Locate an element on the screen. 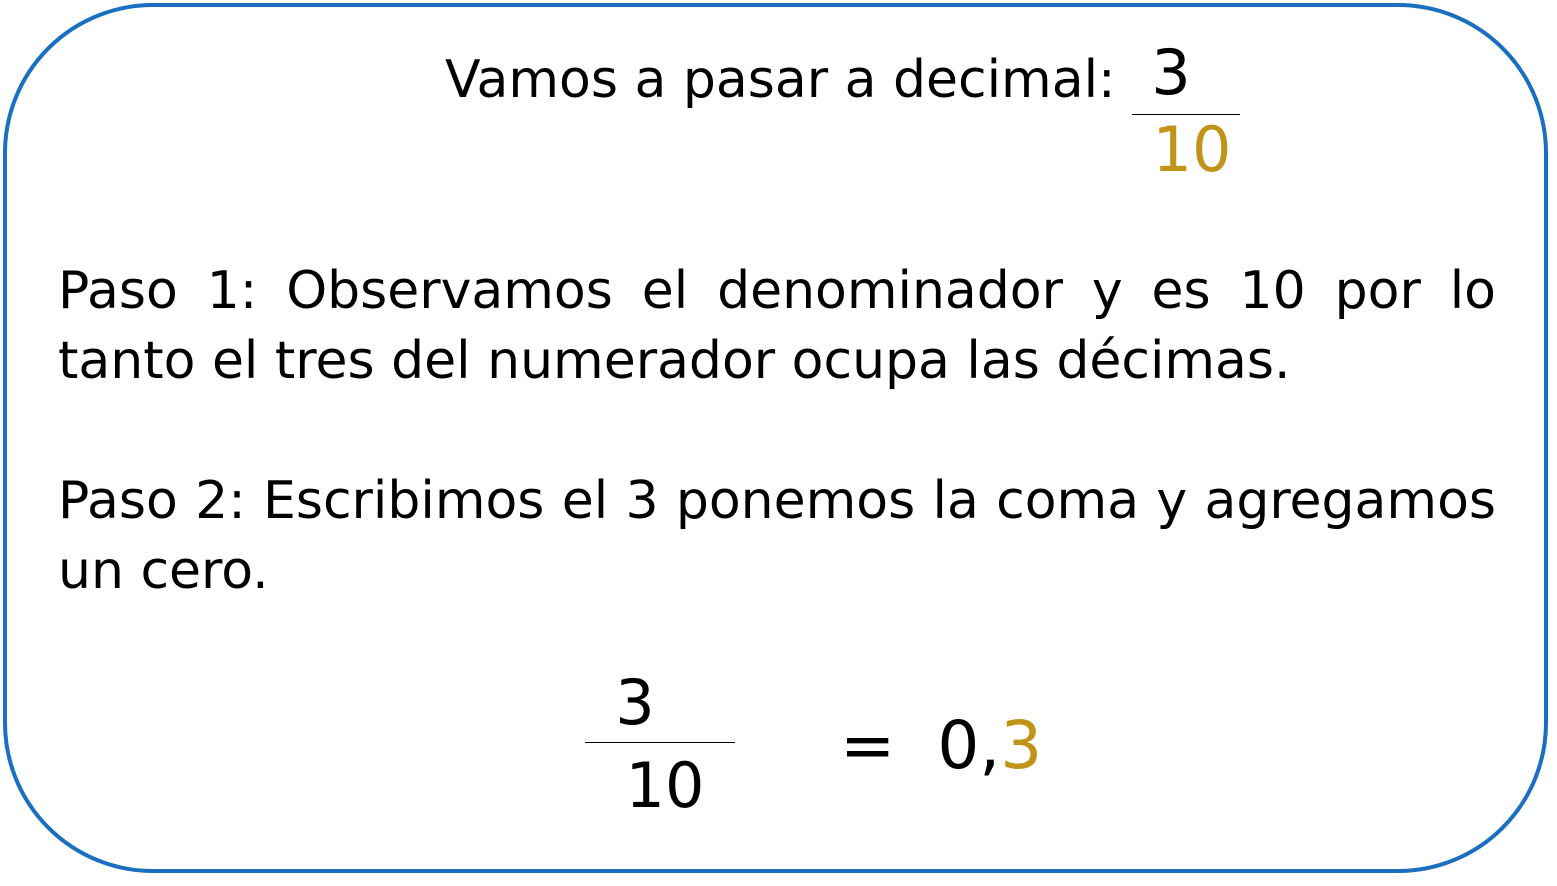  result-fraction-denominator: 10 is located at coordinates (665, 785).